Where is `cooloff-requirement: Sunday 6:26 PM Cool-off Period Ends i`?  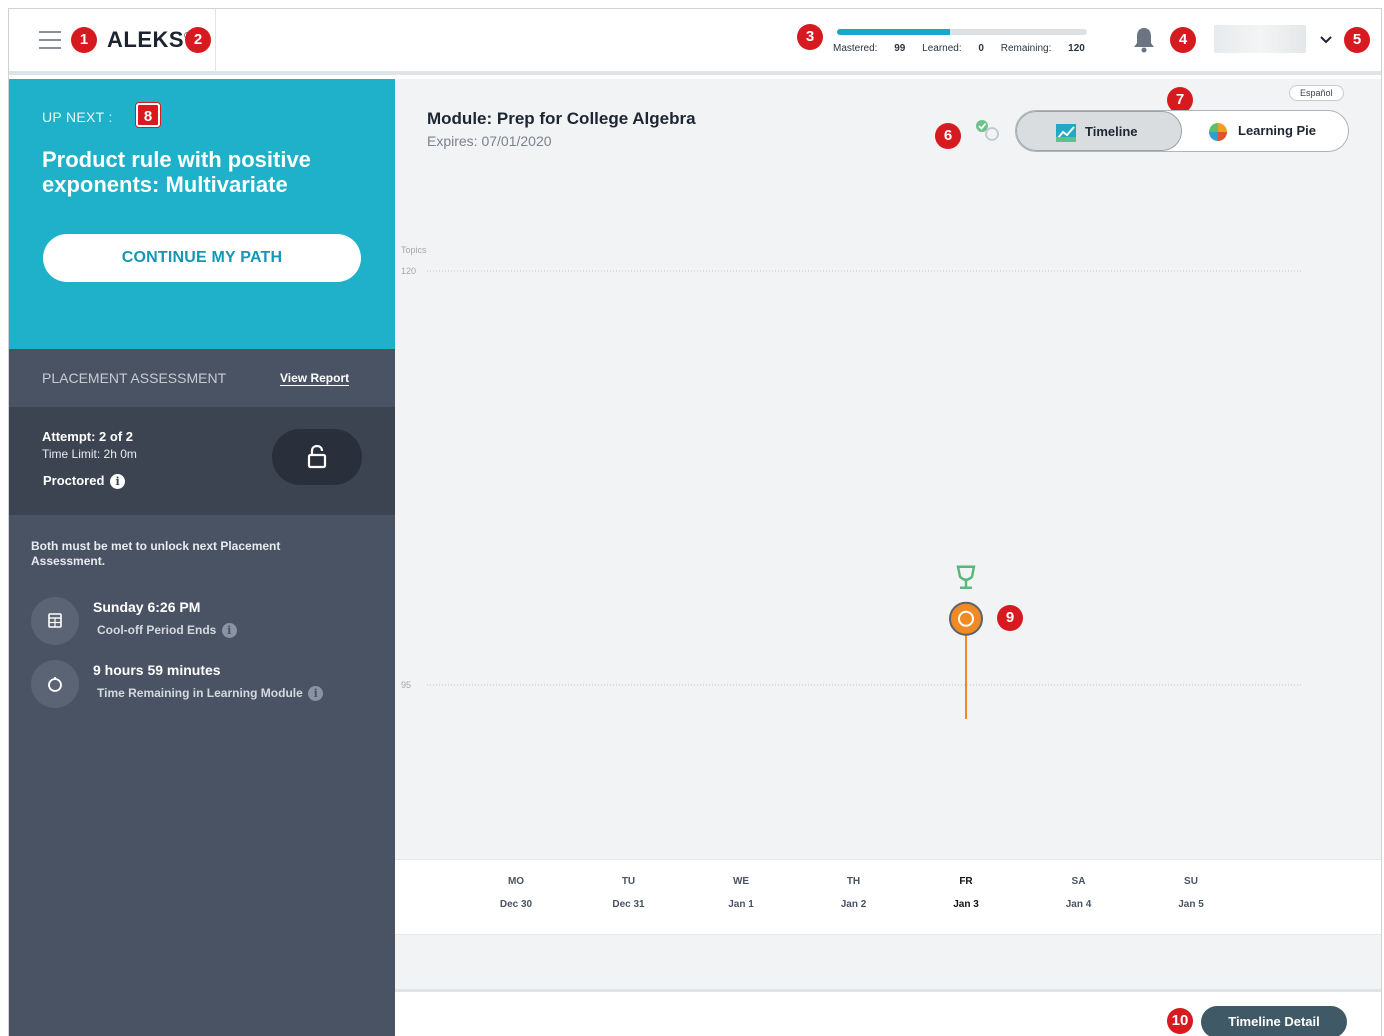
cooloff-requirement: Sunday 6:26 PM Cool-off Period Ends i is located at coordinates (211, 622).